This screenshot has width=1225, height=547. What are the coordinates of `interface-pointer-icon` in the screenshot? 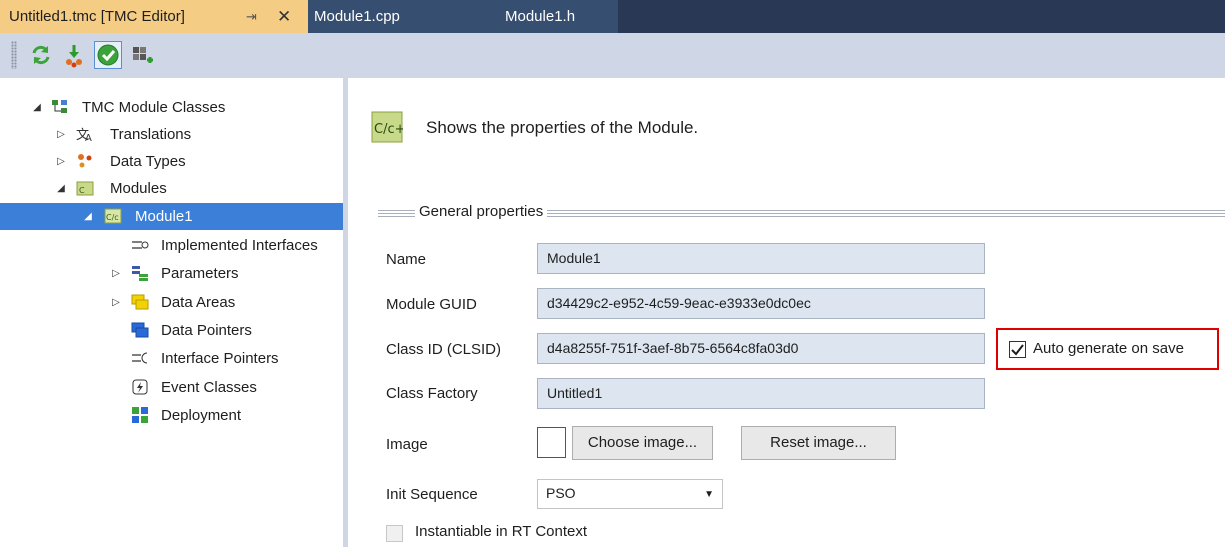 It's located at (140, 358).